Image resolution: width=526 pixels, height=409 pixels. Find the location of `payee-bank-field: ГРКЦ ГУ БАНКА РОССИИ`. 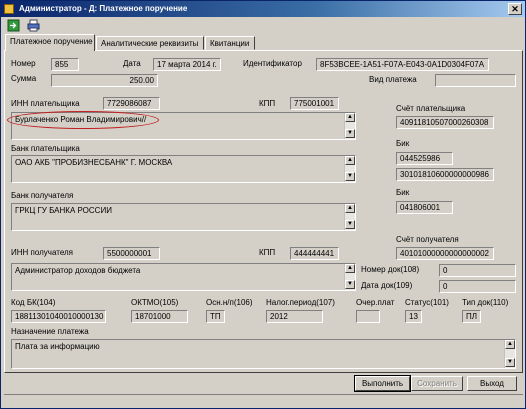

payee-bank-field: ГРКЦ ГУ БАНКА РОССИИ is located at coordinates (183, 217).